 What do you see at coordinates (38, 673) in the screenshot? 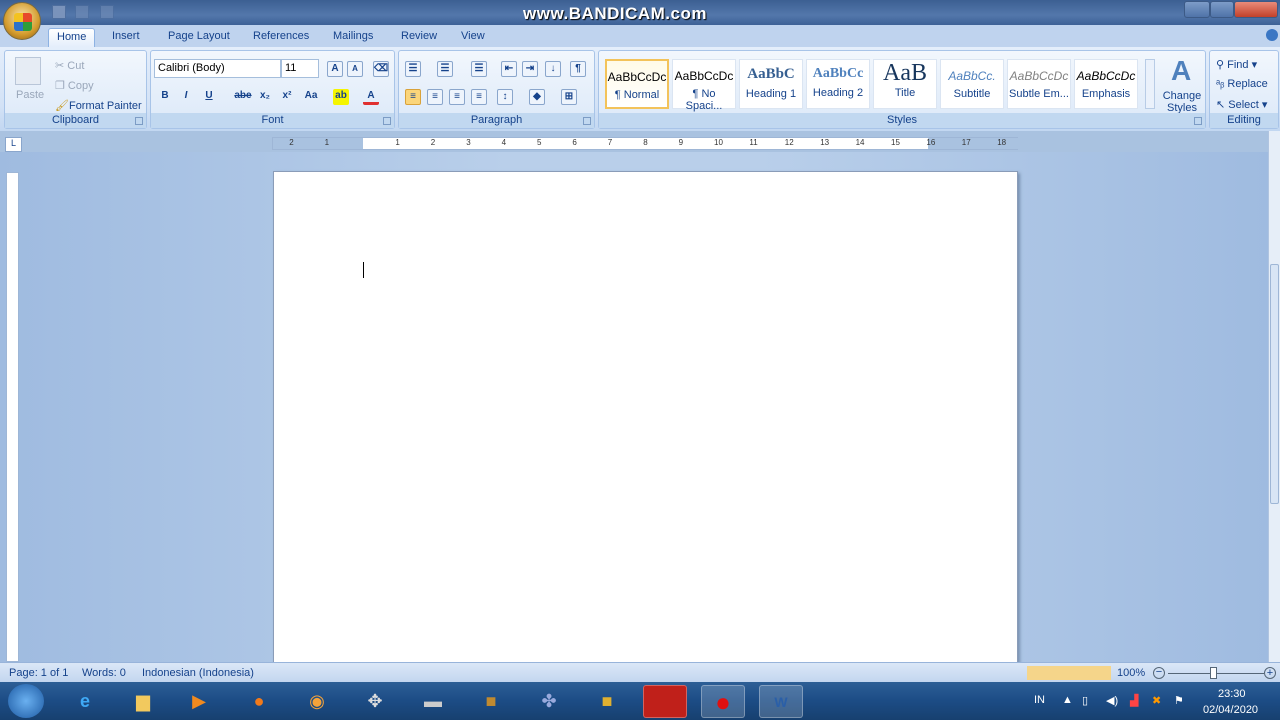
I see `page-count: Page: 1 of 1` at bounding box center [38, 673].